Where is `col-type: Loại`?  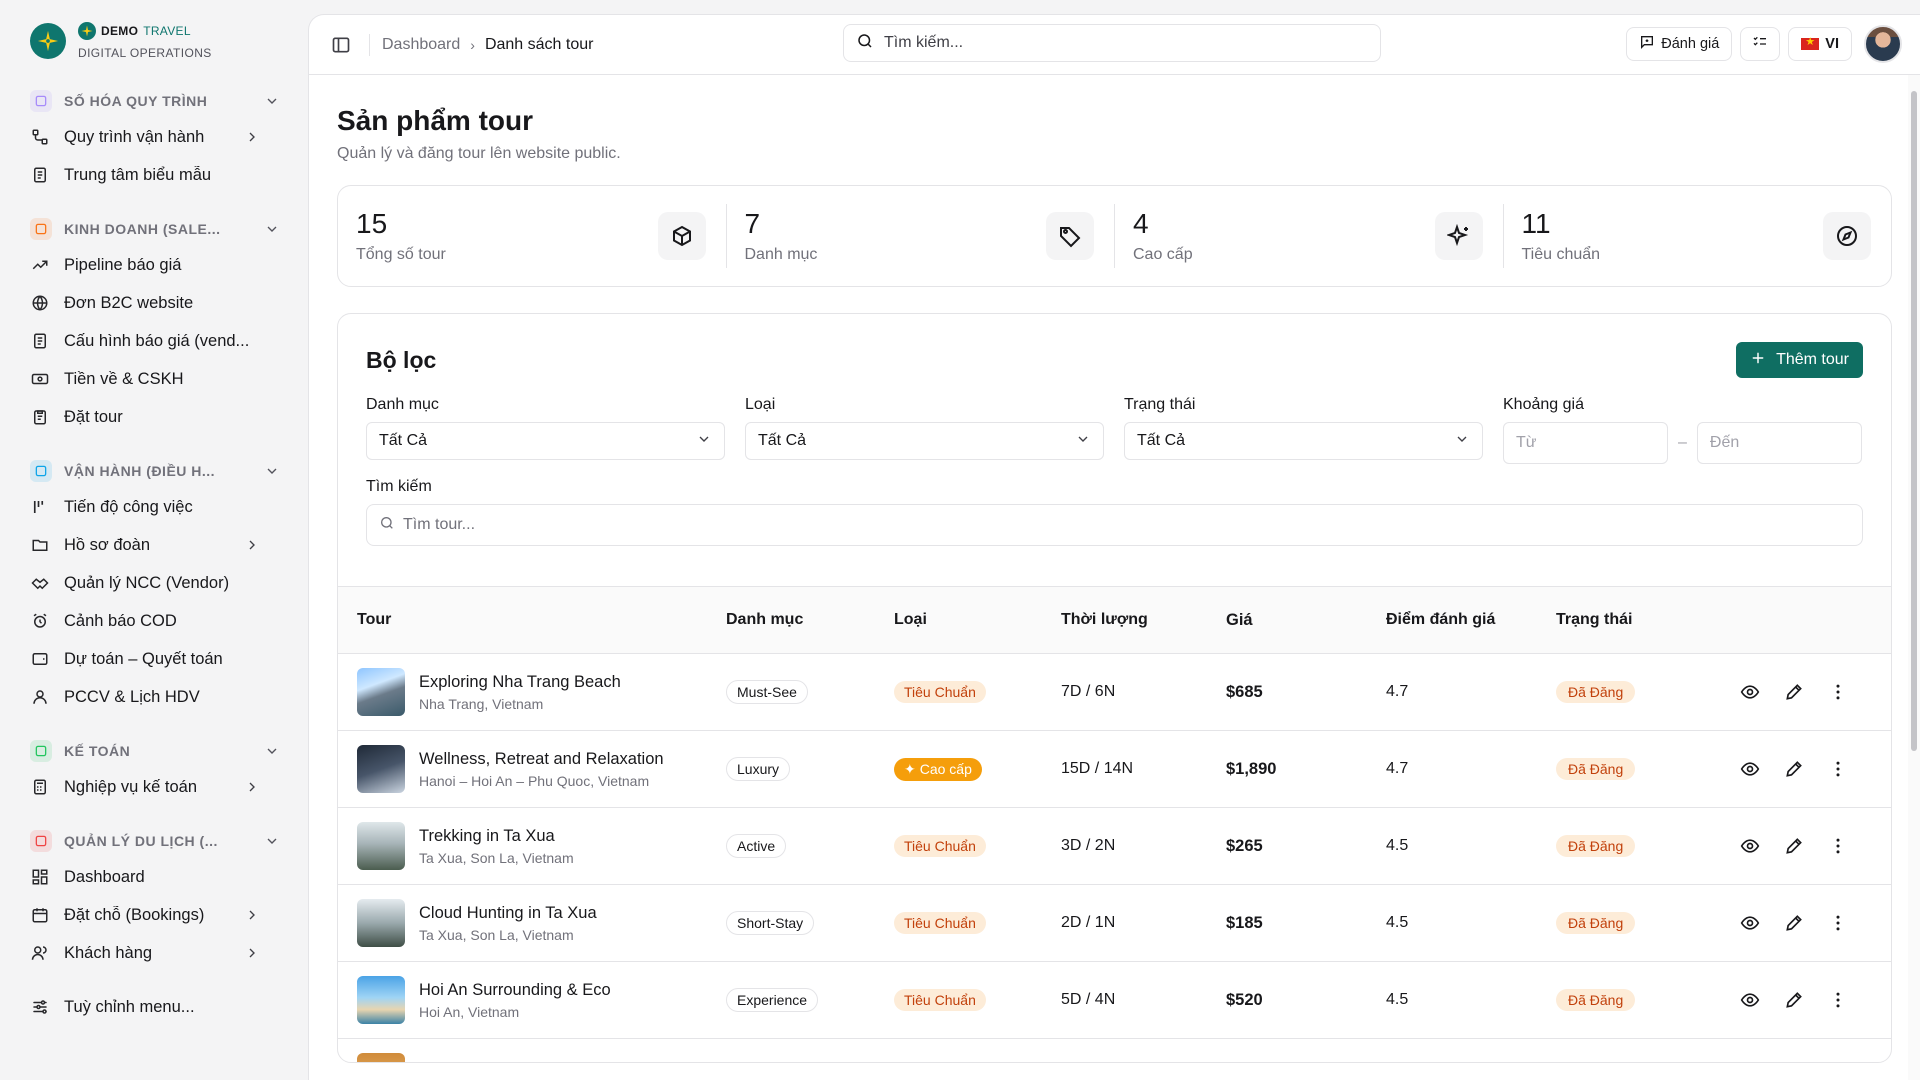
col-type: Loại is located at coordinates (977, 620).